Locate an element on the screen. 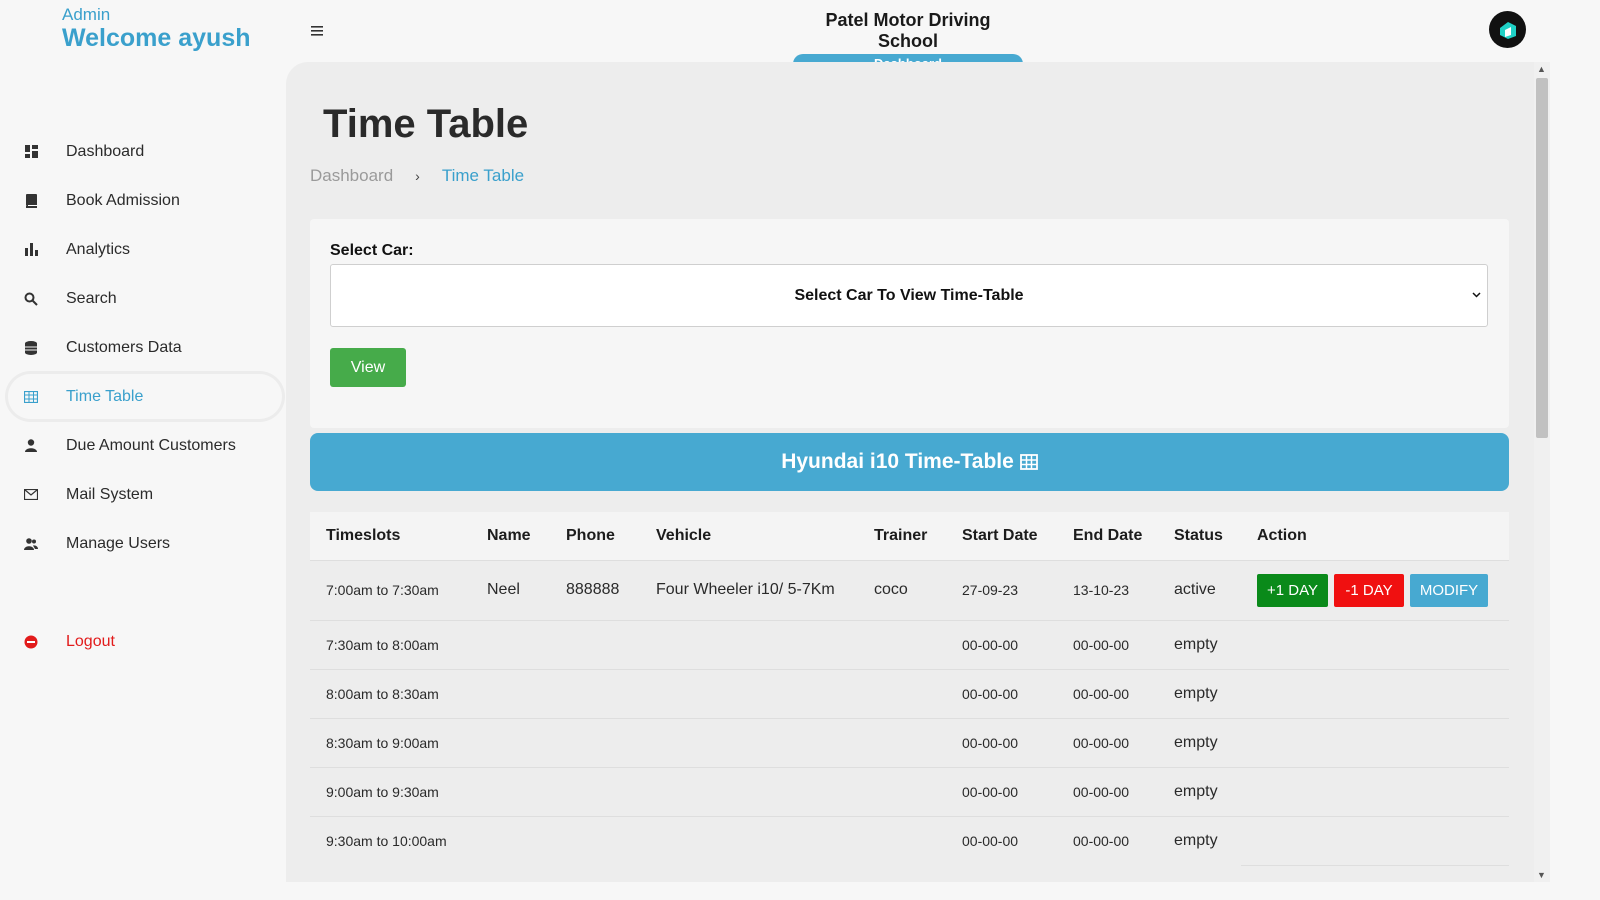 This screenshot has width=1600, height=900. column-header: Status is located at coordinates (1198, 535).